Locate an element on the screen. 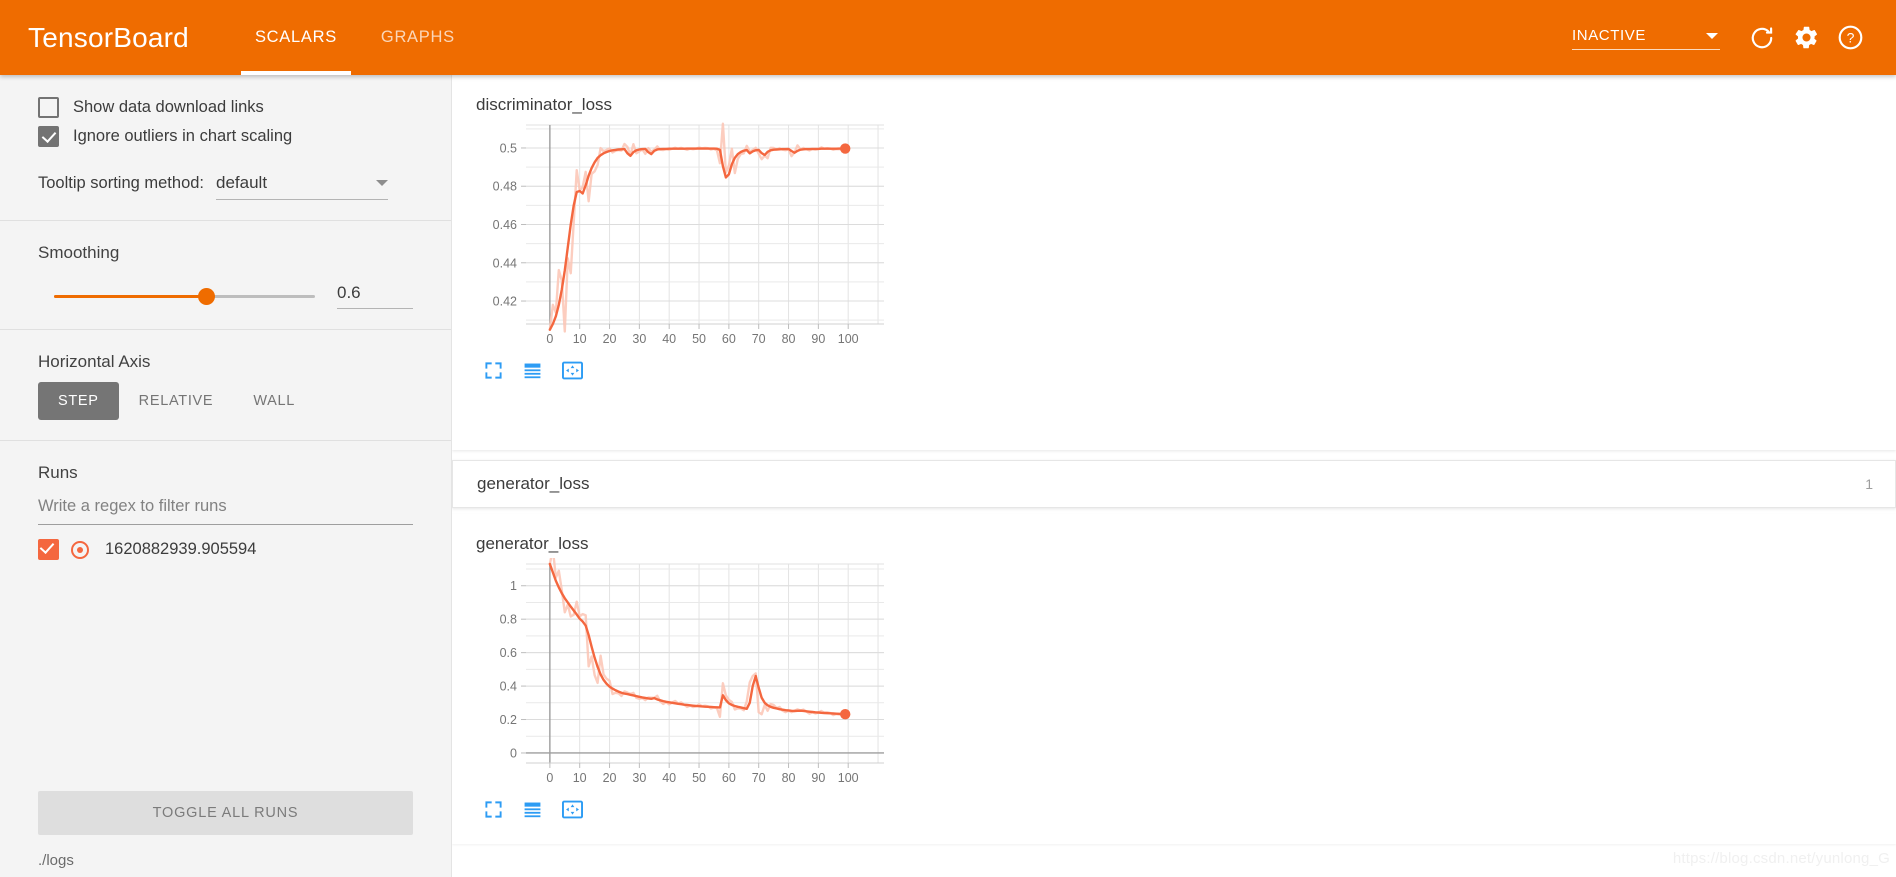 This screenshot has height=877, width=1896. runs-filter-input: Write a regex to filter runs is located at coordinates (225, 509).